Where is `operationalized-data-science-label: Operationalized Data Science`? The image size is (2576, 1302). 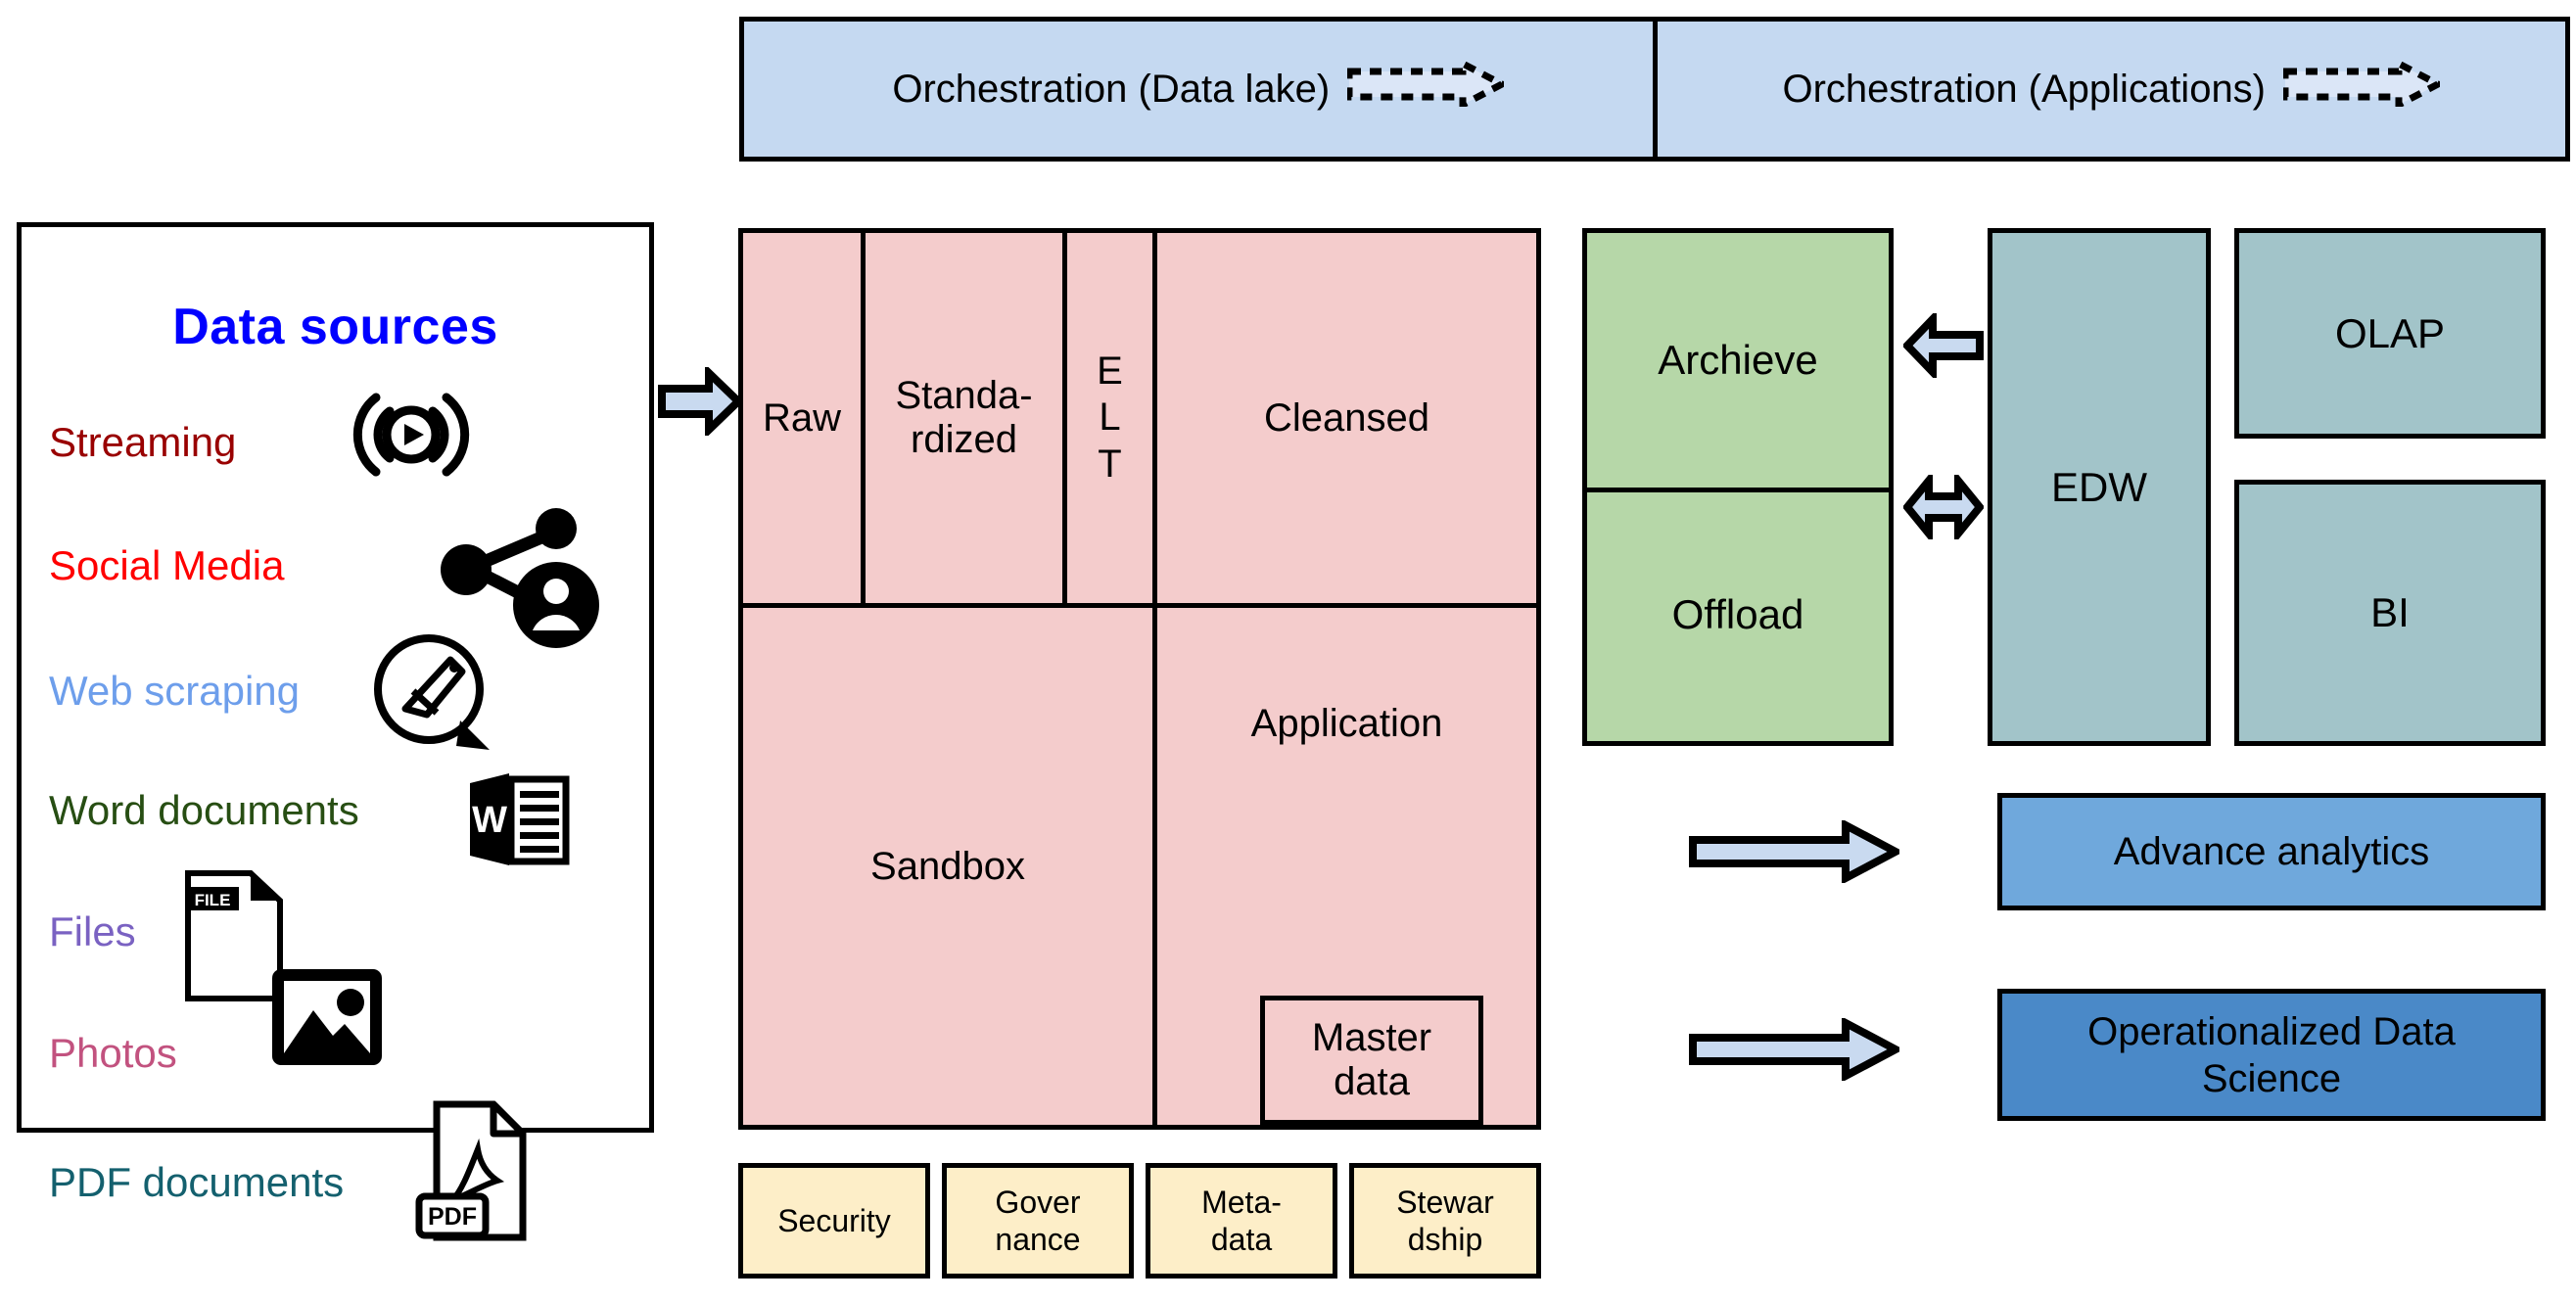
operationalized-data-science-label: Operationalized Data Science is located at coordinates (2272, 1055).